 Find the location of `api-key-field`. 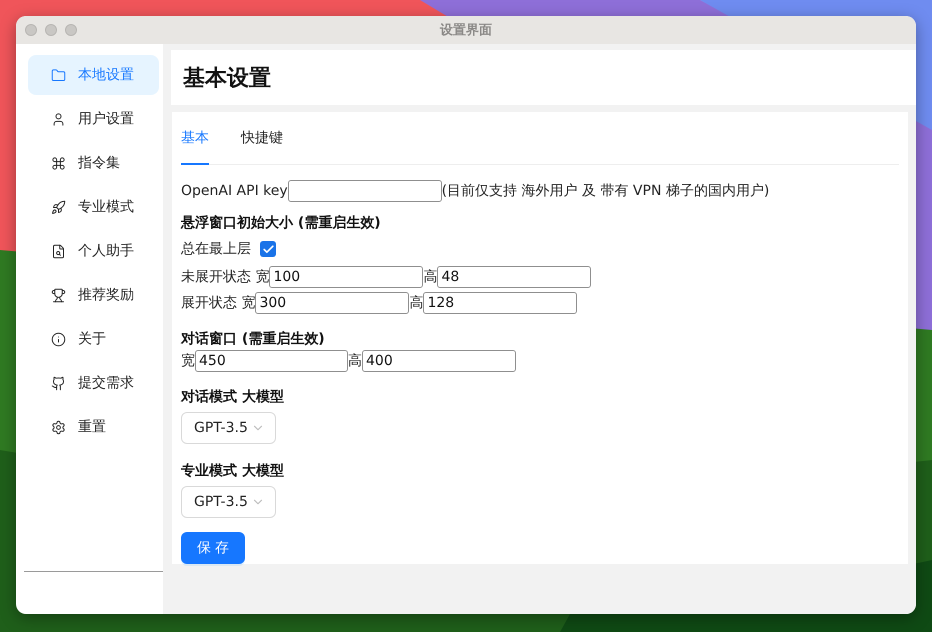

api-key-field is located at coordinates (365, 191).